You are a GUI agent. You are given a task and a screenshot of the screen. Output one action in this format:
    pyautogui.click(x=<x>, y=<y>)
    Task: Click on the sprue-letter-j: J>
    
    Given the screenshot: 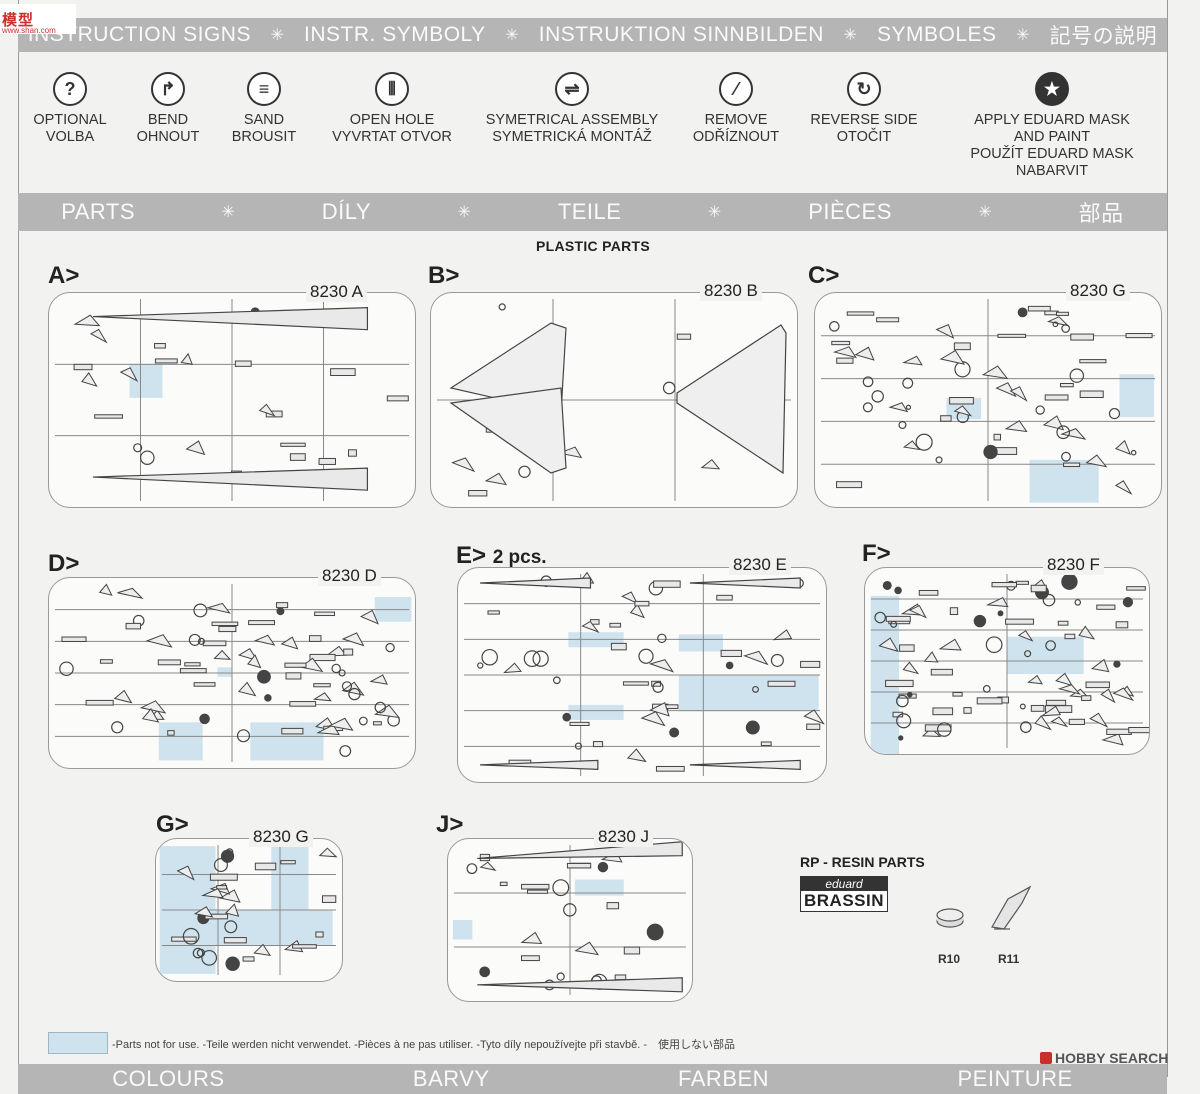 What is the action you would take?
    pyautogui.click(x=450, y=824)
    